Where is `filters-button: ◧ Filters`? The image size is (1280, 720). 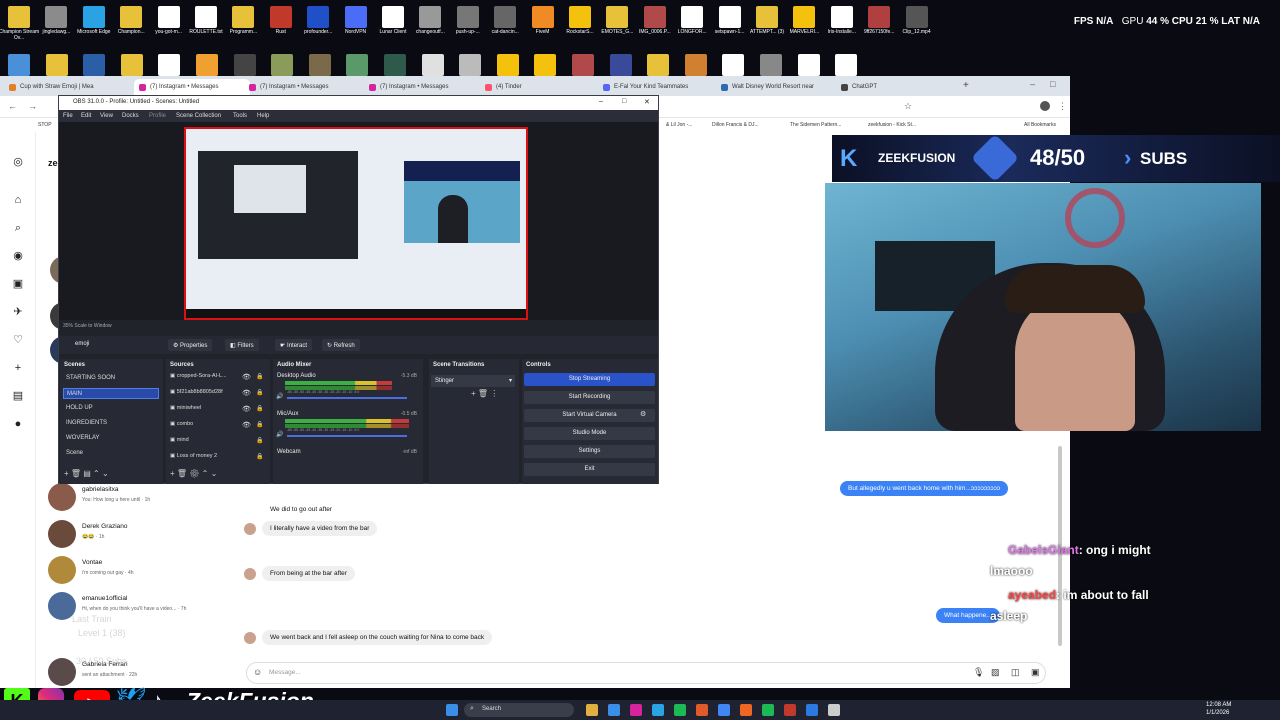 filters-button: ◧ Filters is located at coordinates (242, 345).